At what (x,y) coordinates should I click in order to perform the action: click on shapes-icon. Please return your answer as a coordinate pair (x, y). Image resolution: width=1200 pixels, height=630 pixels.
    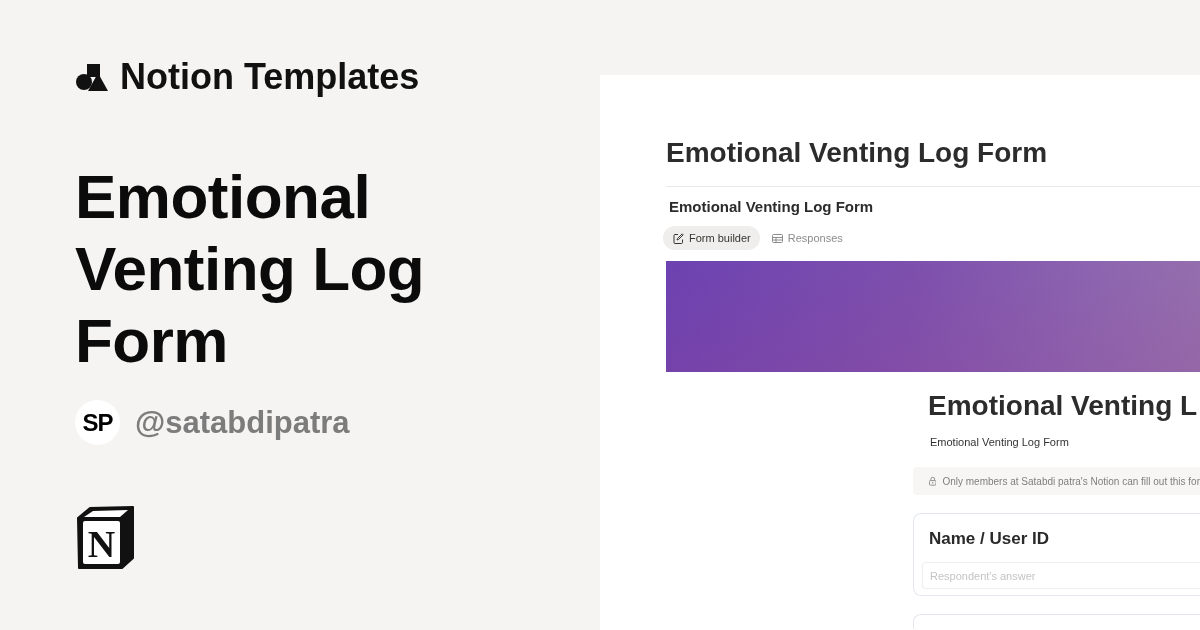
    Looking at the image, I should click on (92, 77).